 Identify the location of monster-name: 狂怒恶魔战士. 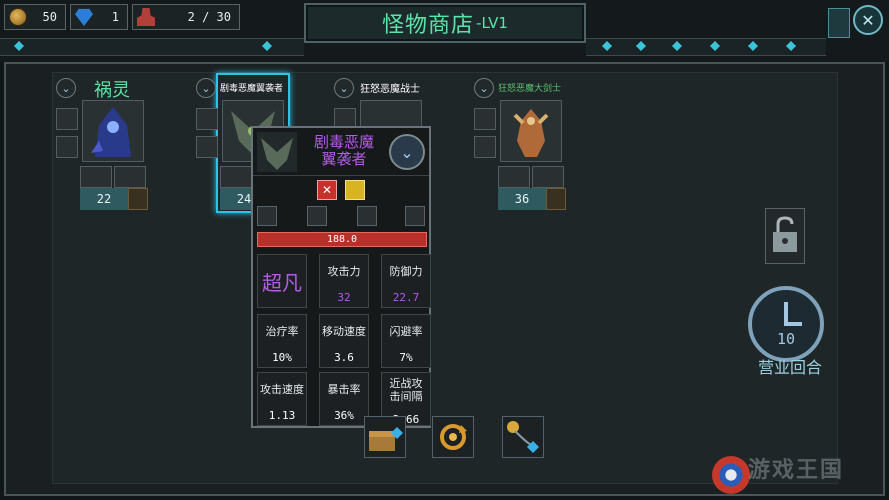
(390, 89).